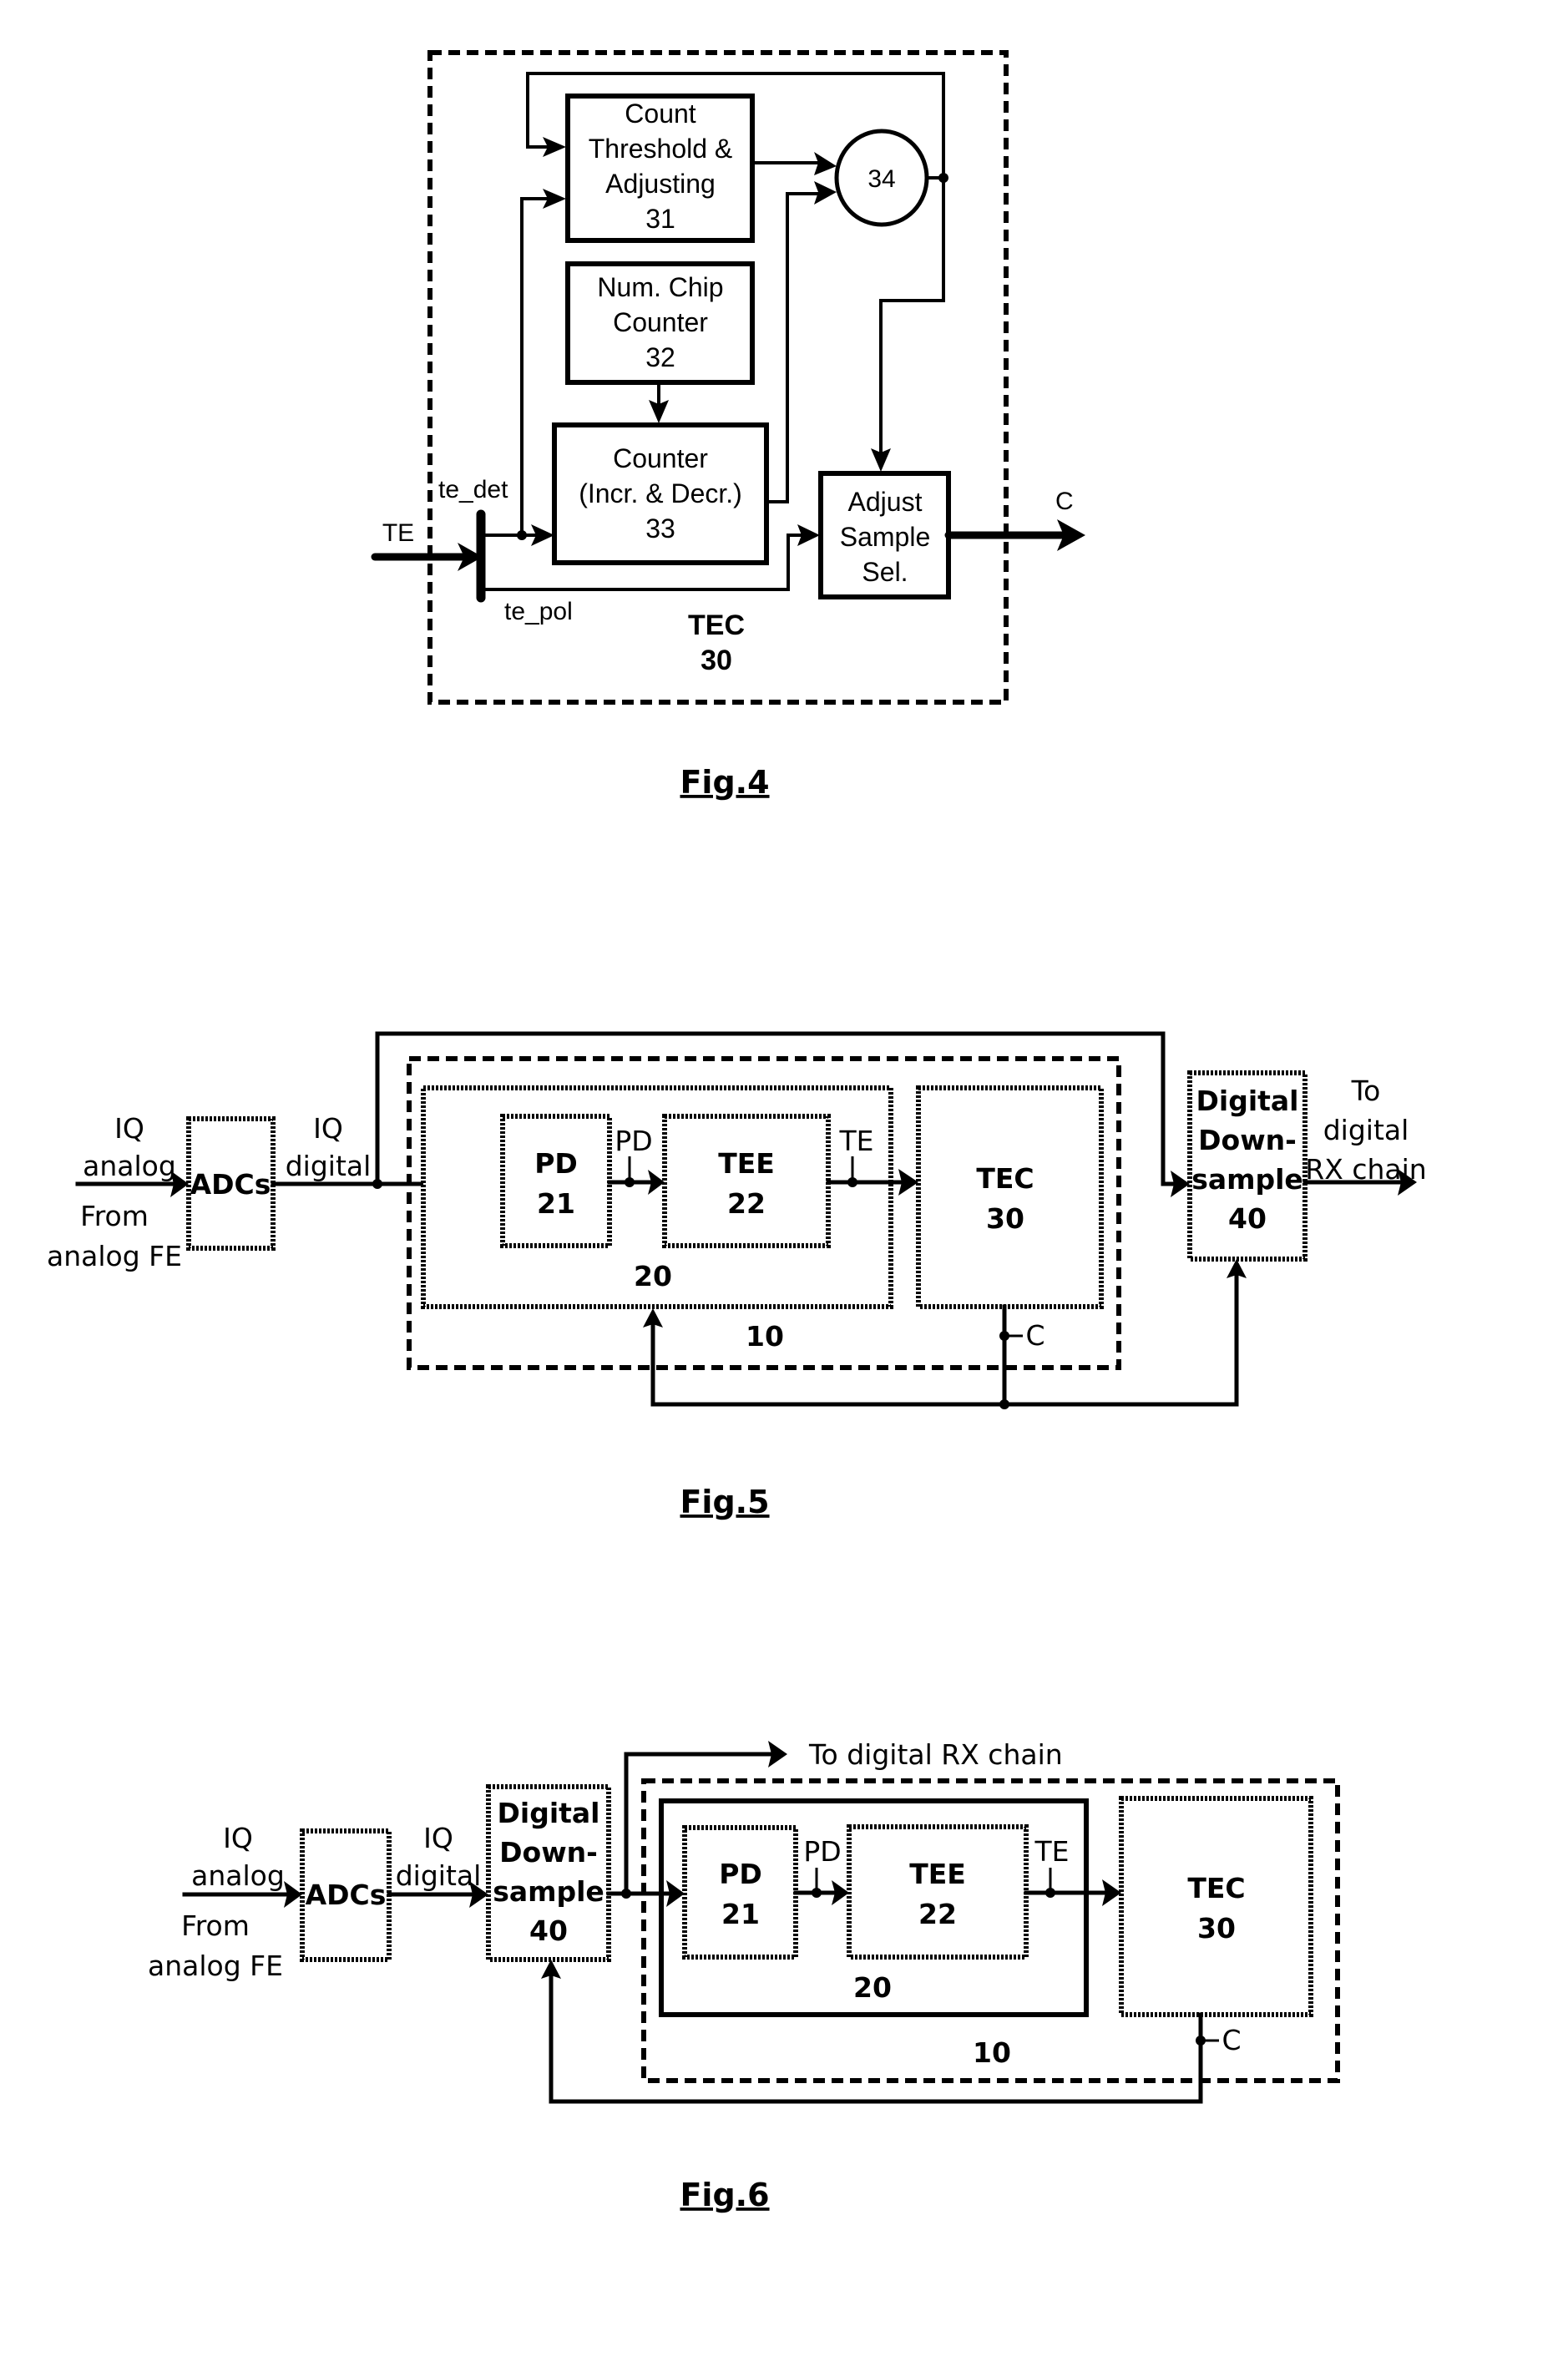 This screenshot has height=2377, width=1568. Describe the element at coordinates (398, 533) in the screenshot. I see `te-input-label: TE` at that location.